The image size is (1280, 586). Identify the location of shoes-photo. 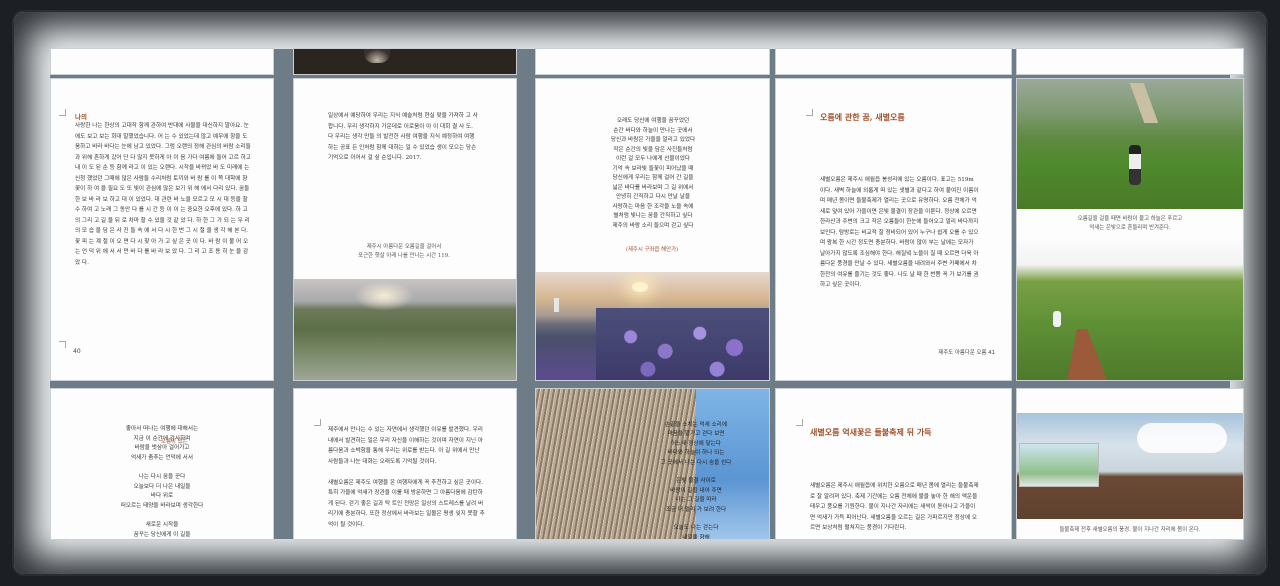
(377, 56).